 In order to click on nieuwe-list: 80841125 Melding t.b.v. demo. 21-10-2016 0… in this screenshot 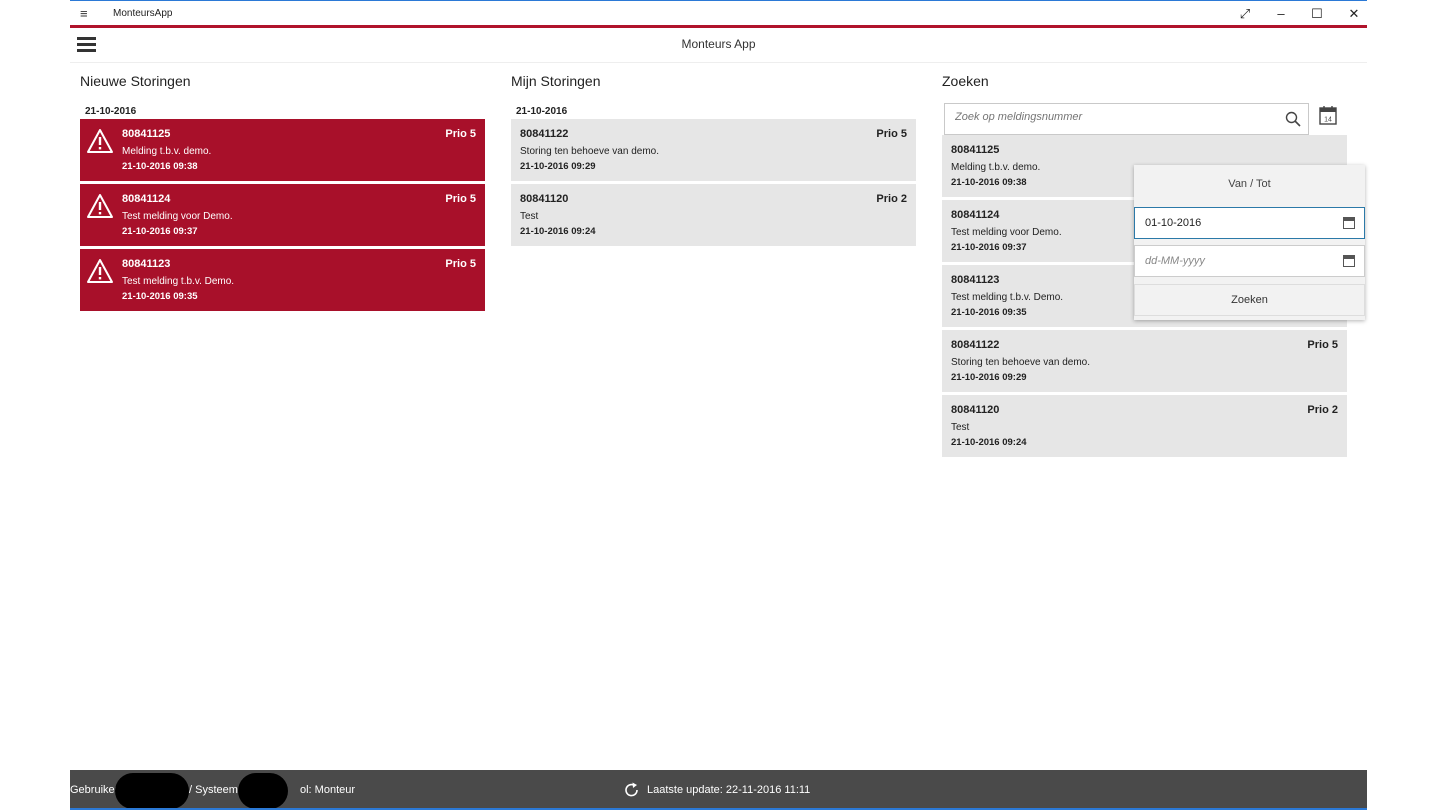, I will do `click(282, 215)`.